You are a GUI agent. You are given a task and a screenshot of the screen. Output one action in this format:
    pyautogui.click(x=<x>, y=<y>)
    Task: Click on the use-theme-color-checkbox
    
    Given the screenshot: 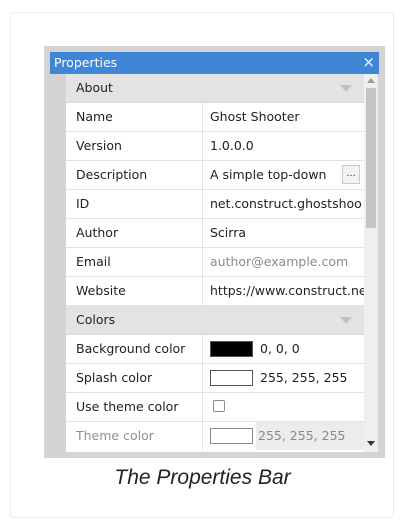 What is the action you would take?
    pyautogui.click(x=219, y=406)
    